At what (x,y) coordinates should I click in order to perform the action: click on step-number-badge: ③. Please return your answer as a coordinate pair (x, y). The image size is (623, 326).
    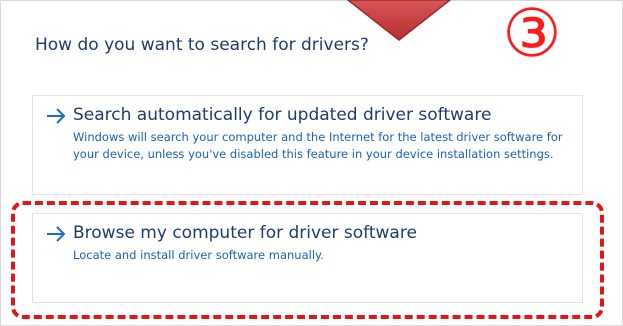
    Looking at the image, I should click on (531, 35).